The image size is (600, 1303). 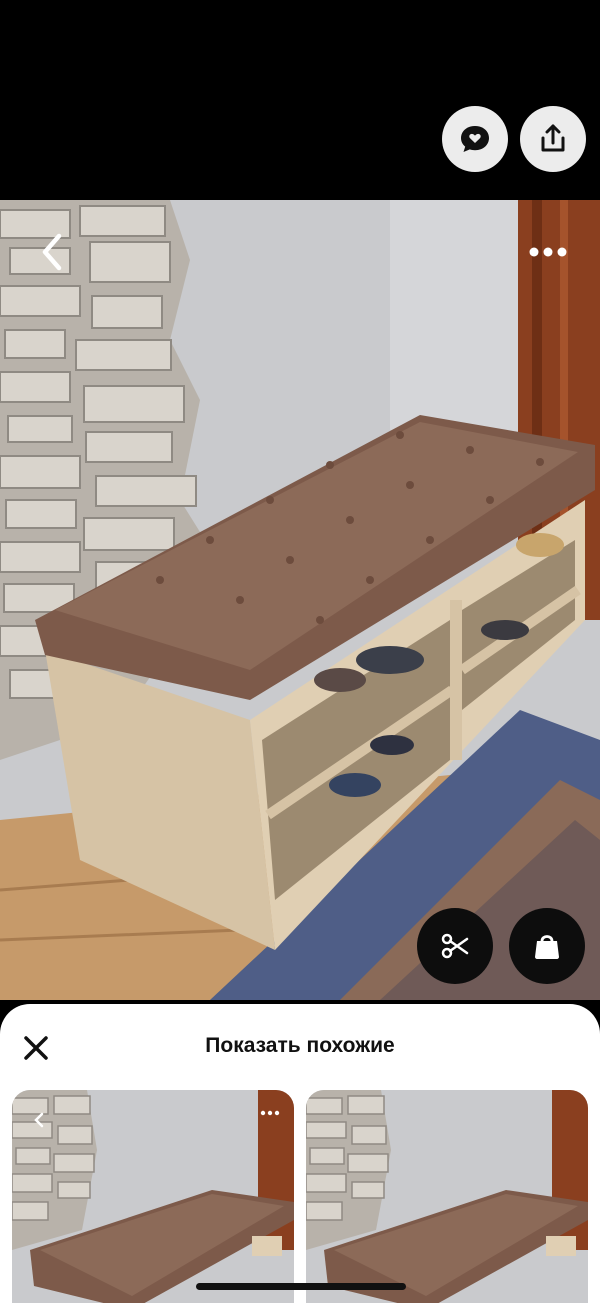 I want to click on share-upload-icon, so click(x=553, y=138).